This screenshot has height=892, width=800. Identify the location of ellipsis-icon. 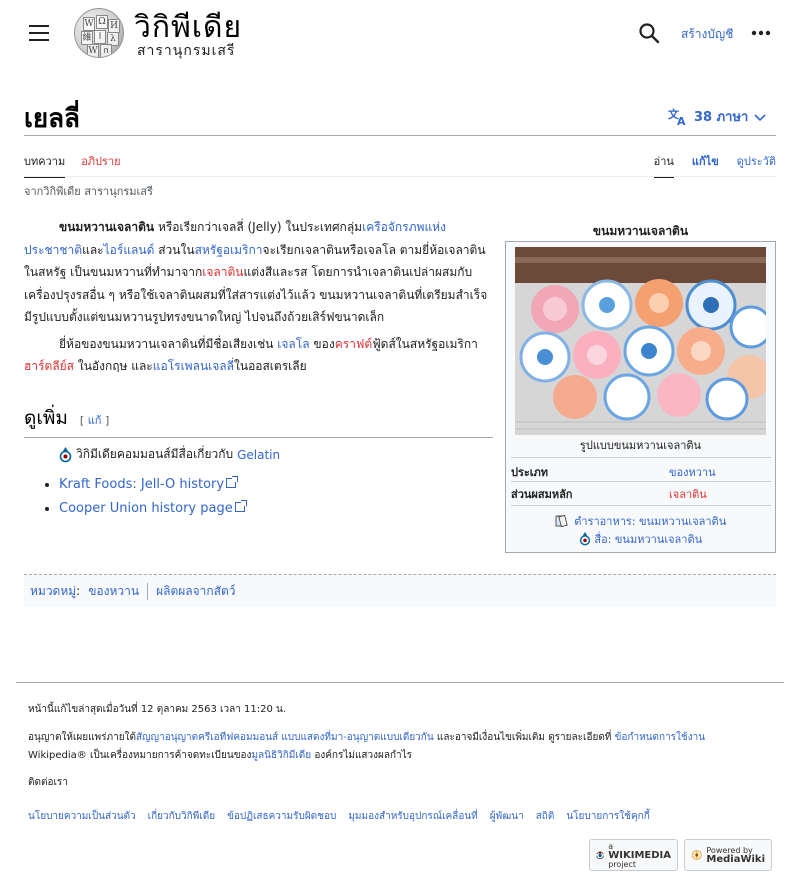
(761, 33).